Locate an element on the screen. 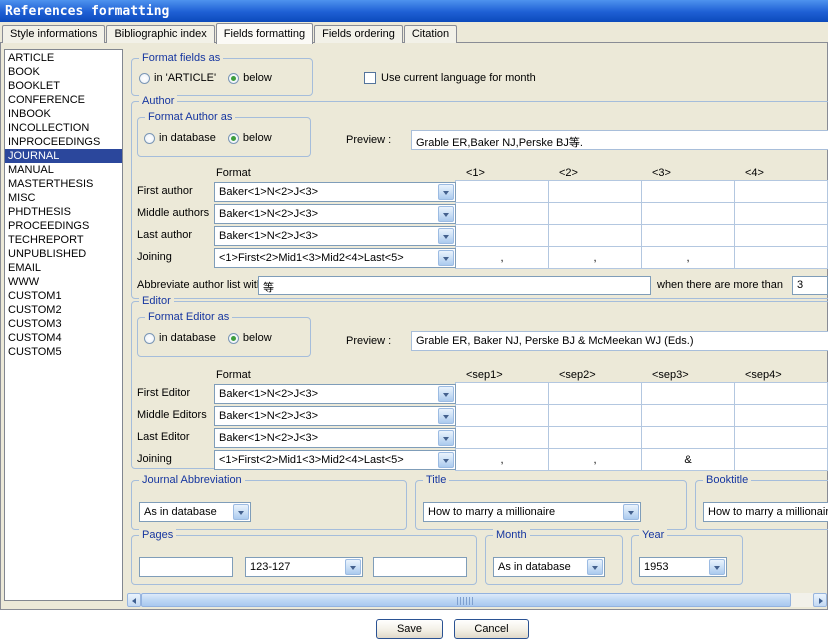 This screenshot has width=828, height=640. list-item-selected: JOURNAL is located at coordinates (63, 156).